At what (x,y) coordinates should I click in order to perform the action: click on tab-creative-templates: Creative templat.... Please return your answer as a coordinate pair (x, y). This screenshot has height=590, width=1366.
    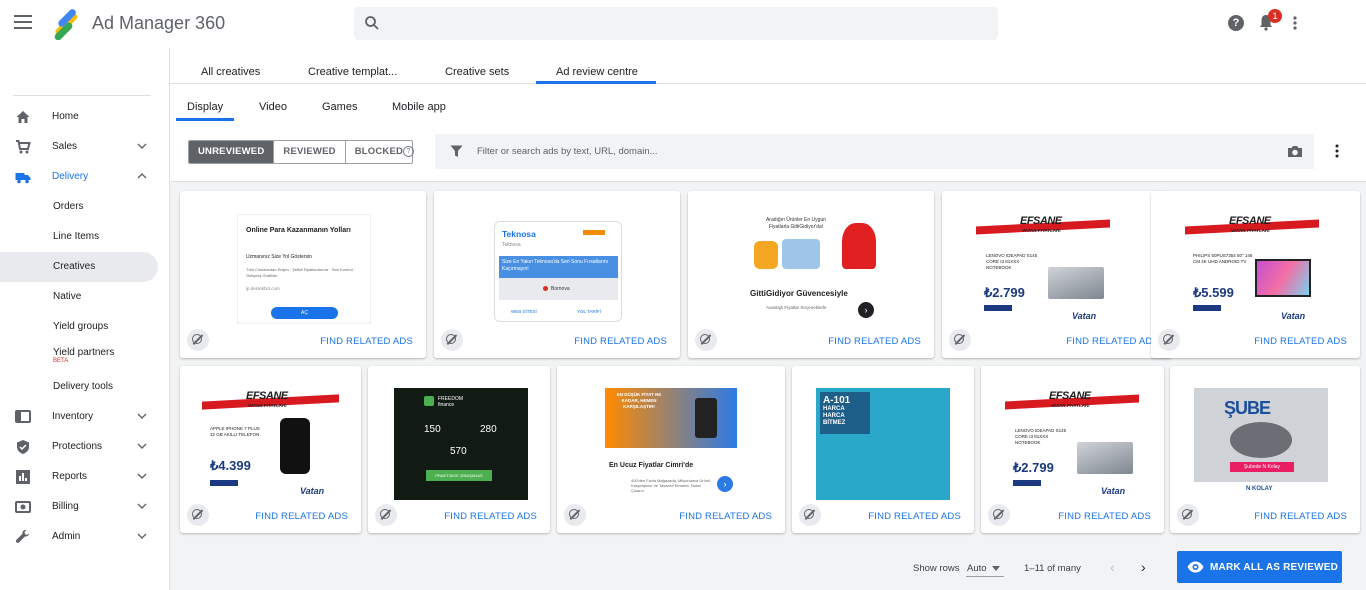
    Looking at the image, I should click on (352, 72).